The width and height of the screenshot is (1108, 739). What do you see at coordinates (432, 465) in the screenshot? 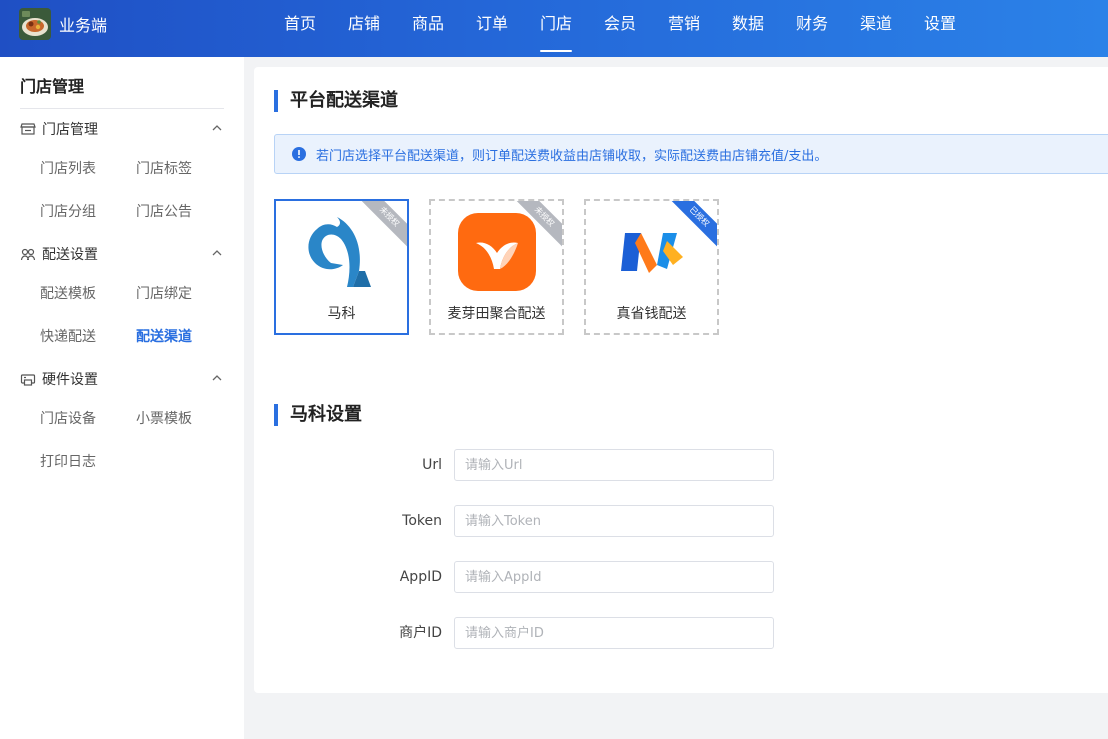
I see `url-label: Url` at bounding box center [432, 465].